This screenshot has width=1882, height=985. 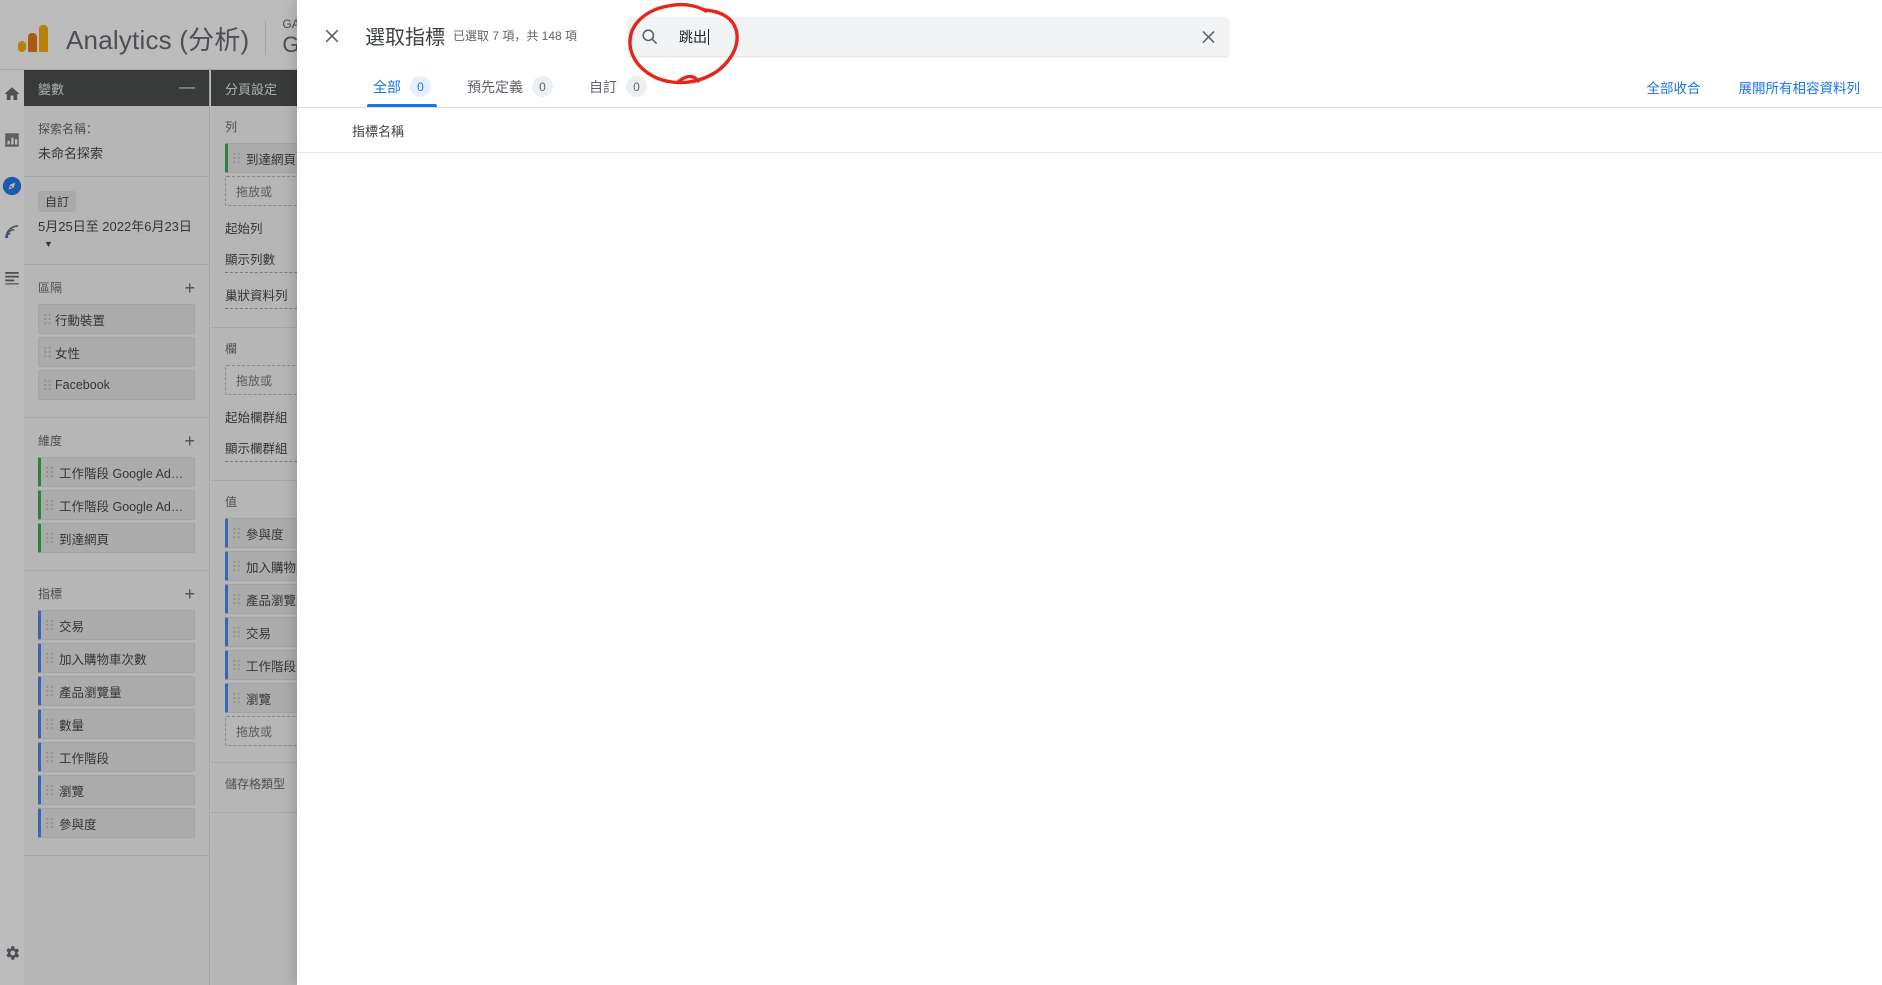 I want to click on search-value-text: 跳出, so click(x=693, y=36).